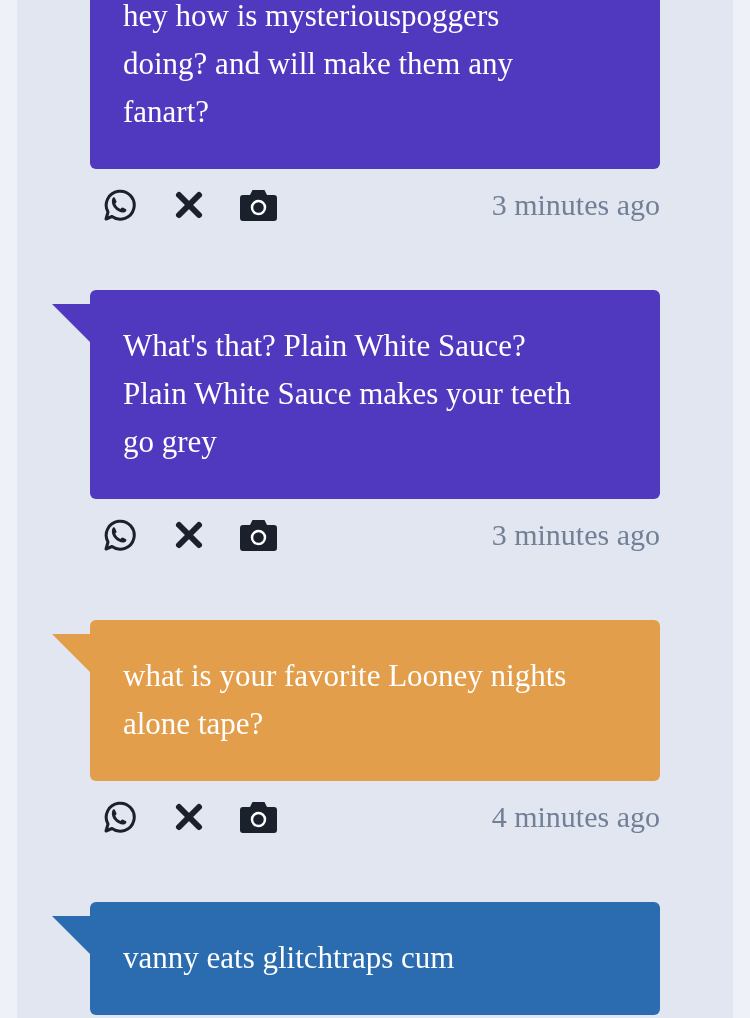  I want to click on message-bubble: hey how is mysteriouspoggers doing? and will make them any fanart?, so click(375, 84).